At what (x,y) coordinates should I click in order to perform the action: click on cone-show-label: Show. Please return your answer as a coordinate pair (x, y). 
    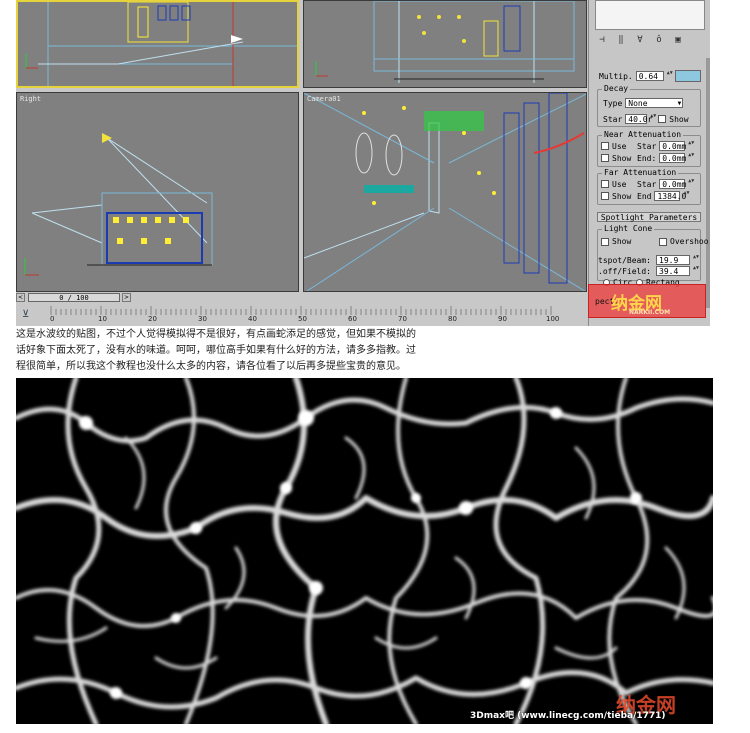
    Looking at the image, I should click on (622, 241).